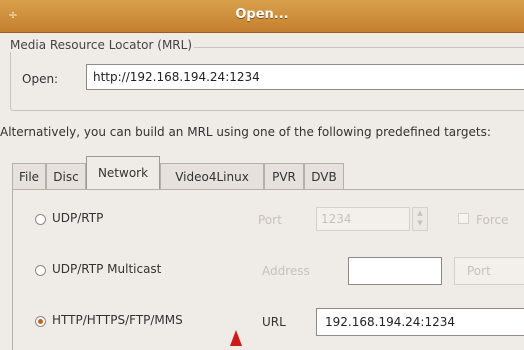 This screenshot has height=350, width=524. What do you see at coordinates (463, 218) in the screenshot?
I see `force-checkbox` at bounding box center [463, 218].